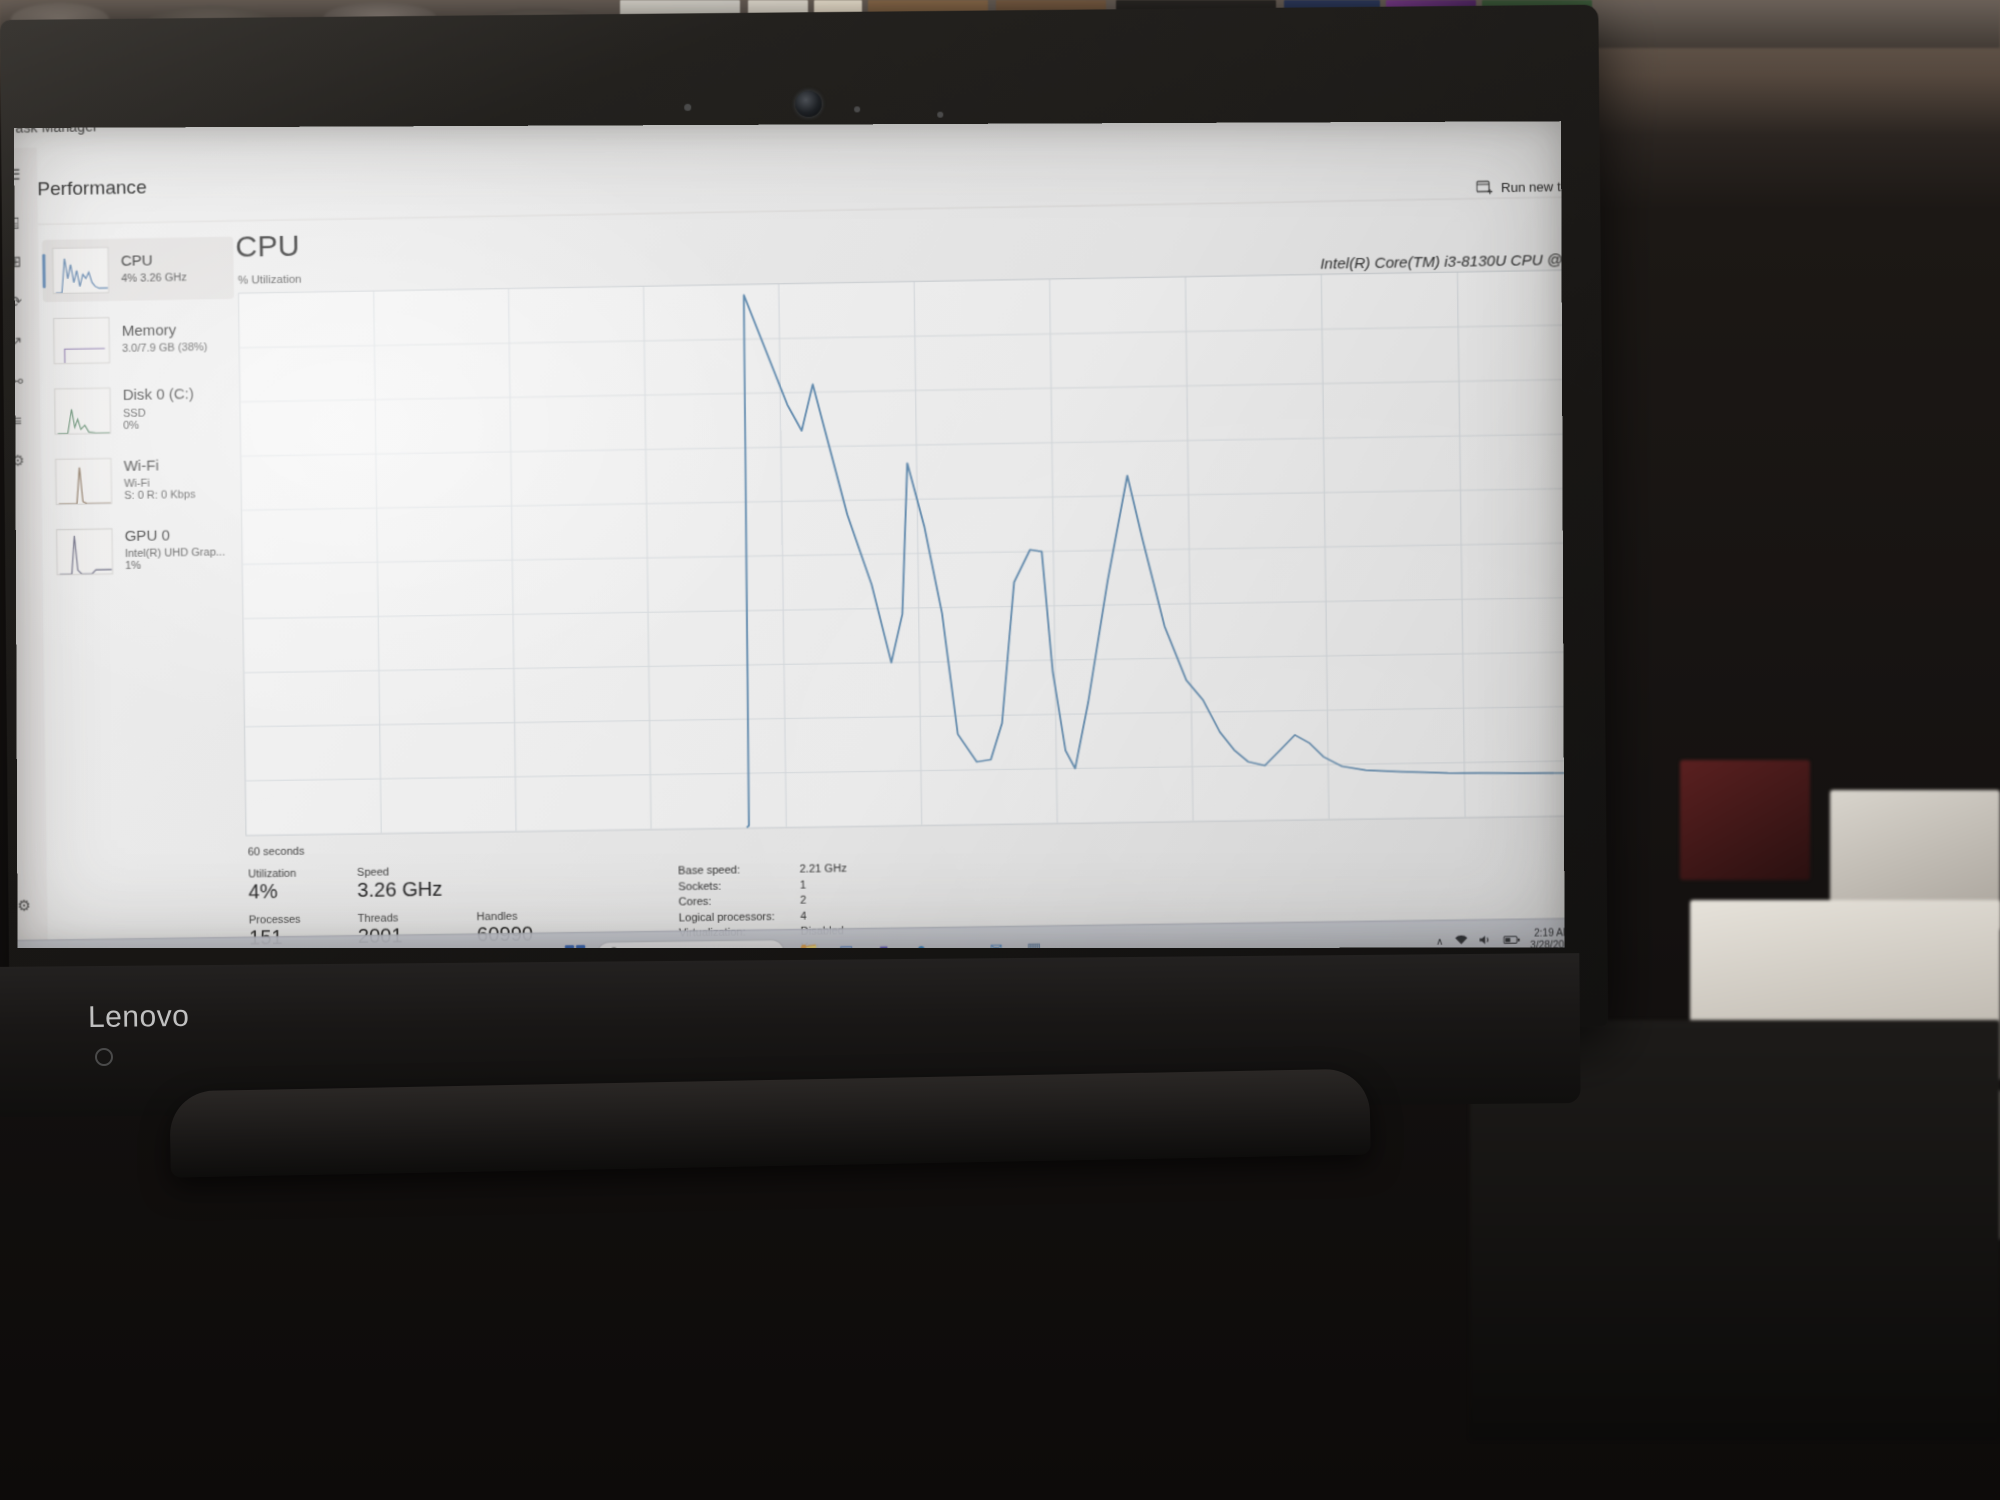 This screenshot has height=1500, width=2000. I want to click on graph-time-span-label: 60 seconds, so click(276, 852).